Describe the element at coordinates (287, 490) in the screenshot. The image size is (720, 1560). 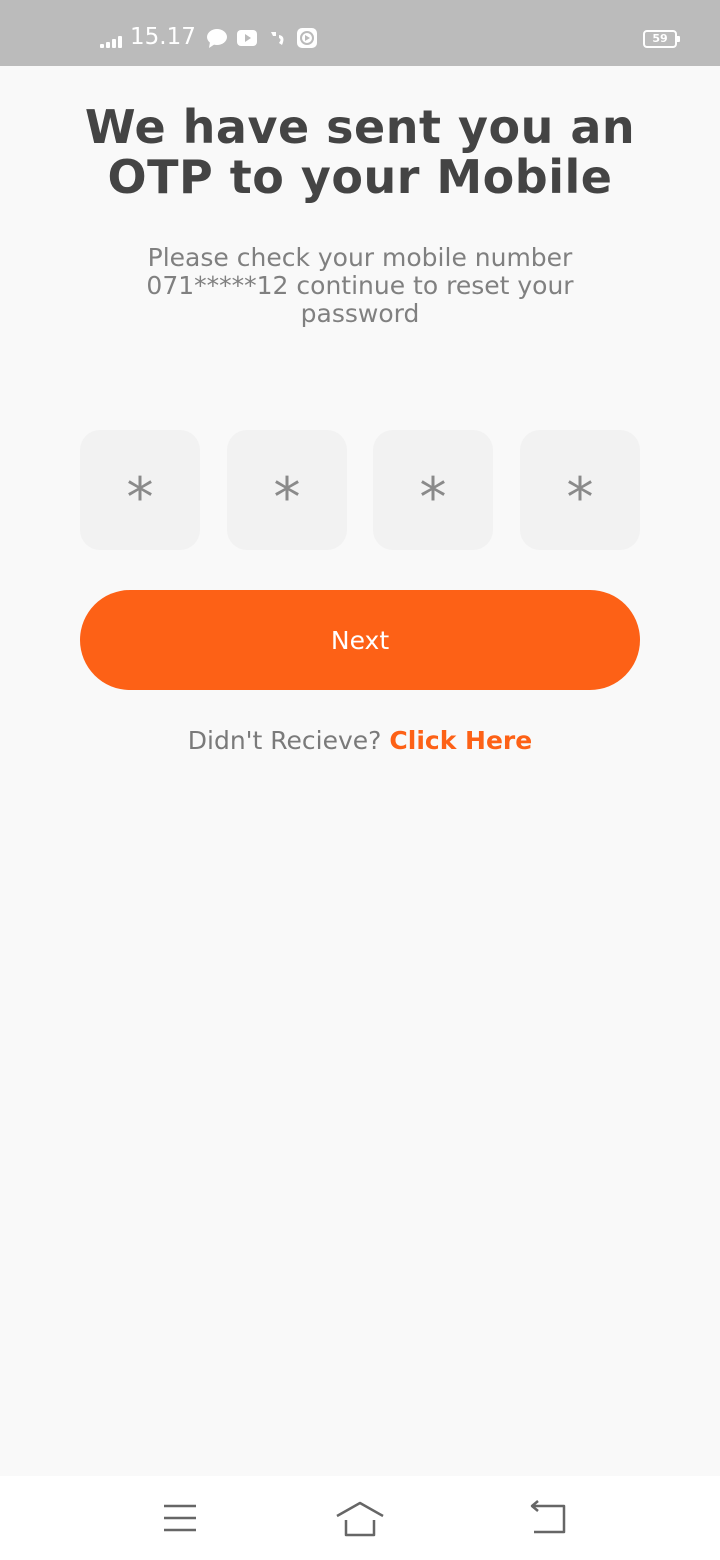
I see `otp-digit-2: *` at that location.